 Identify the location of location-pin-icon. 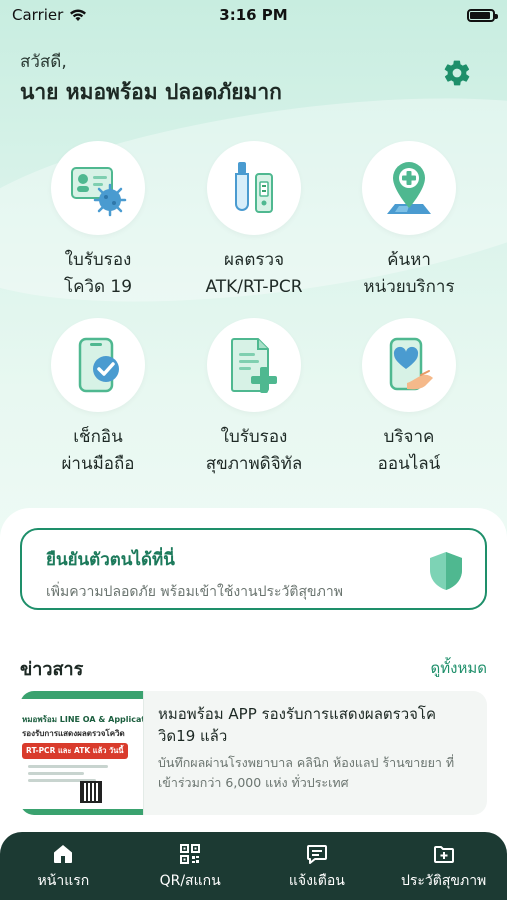
(409, 188).